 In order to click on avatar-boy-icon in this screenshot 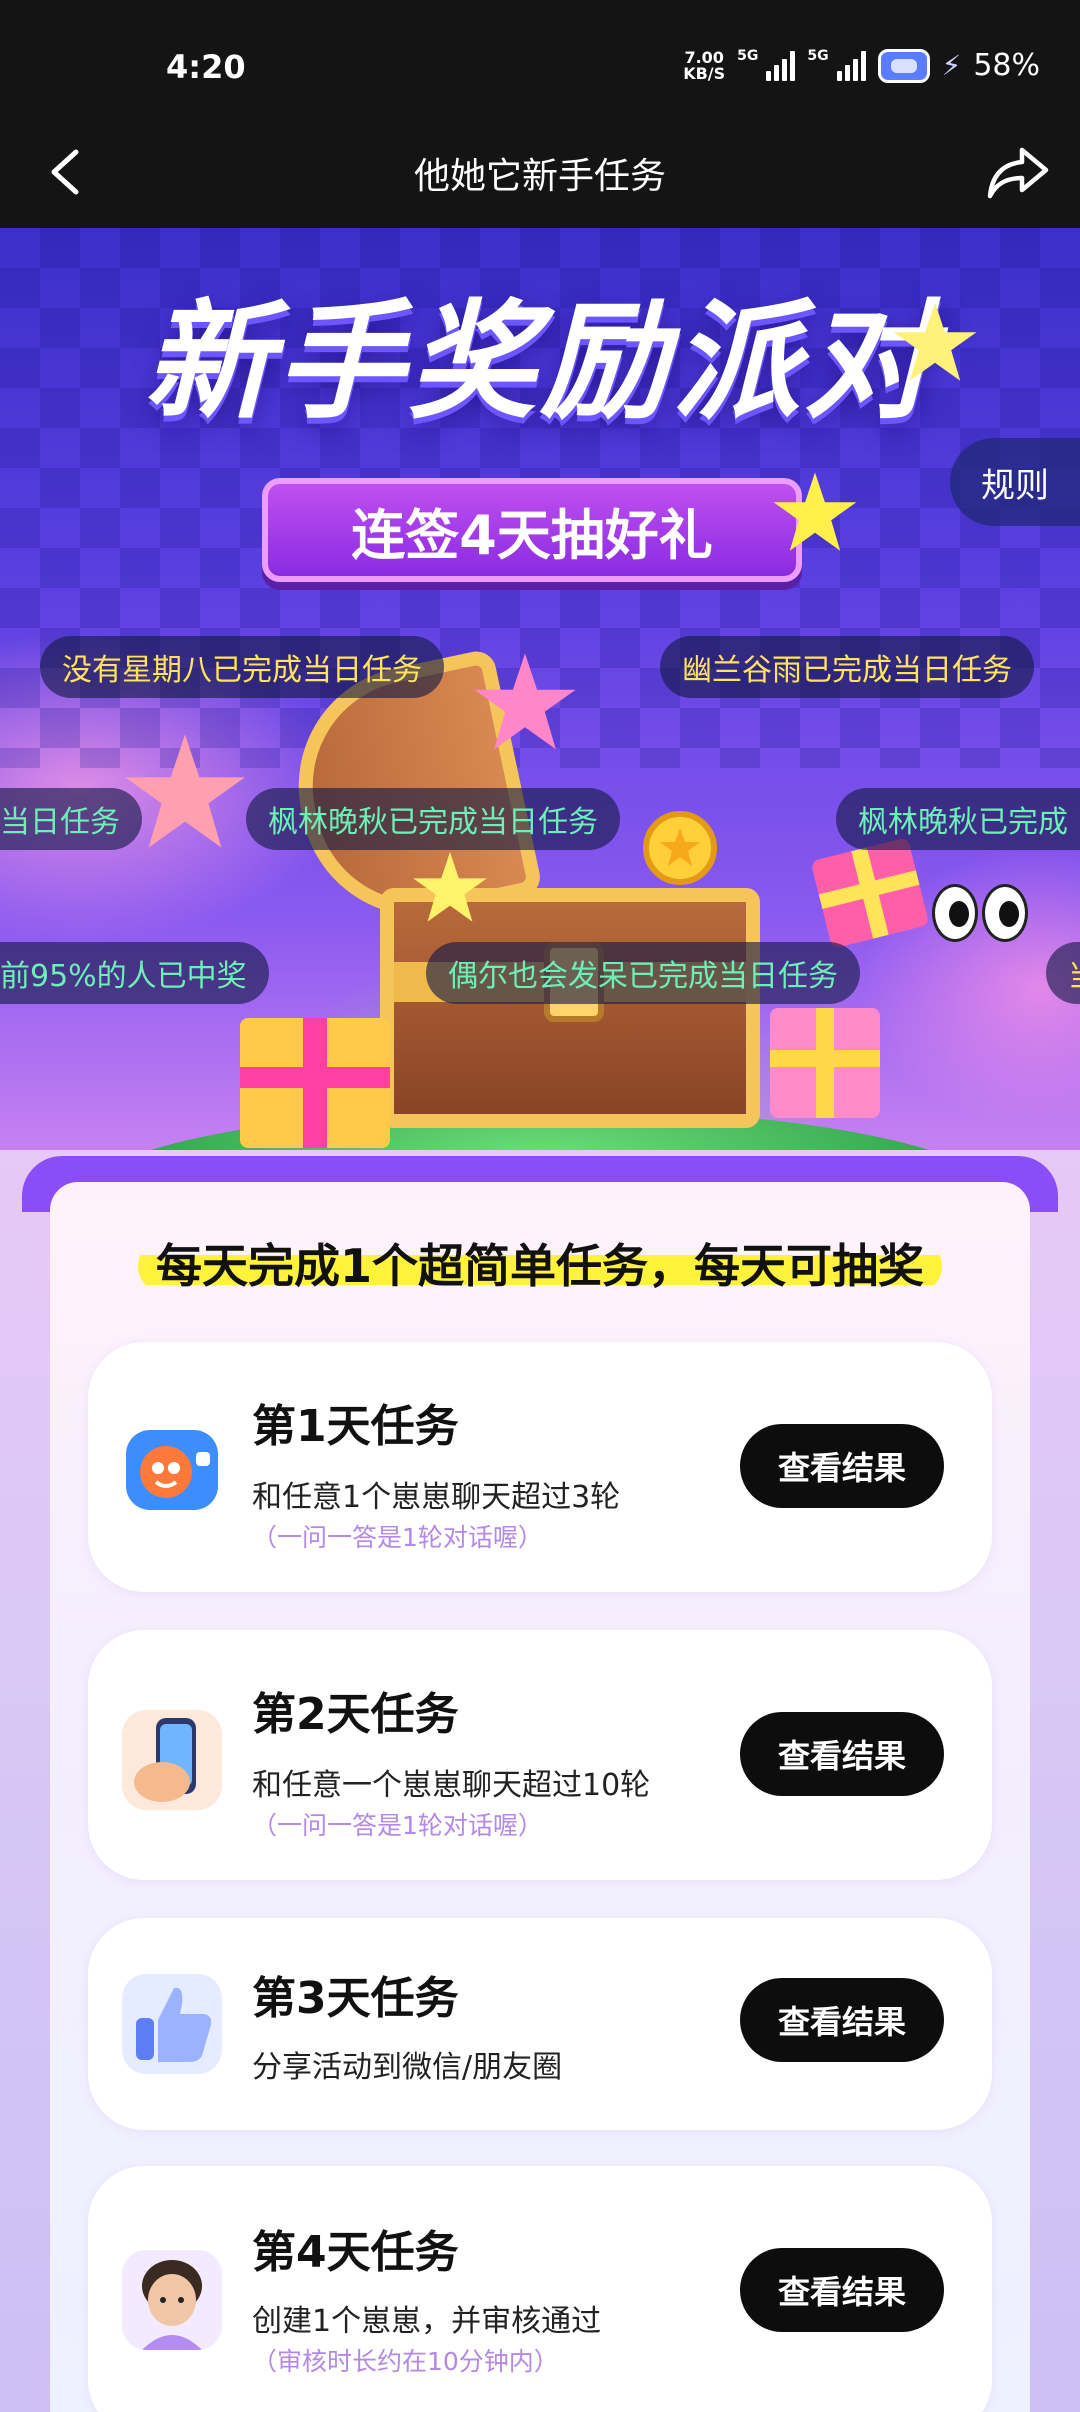, I will do `click(172, 2300)`.